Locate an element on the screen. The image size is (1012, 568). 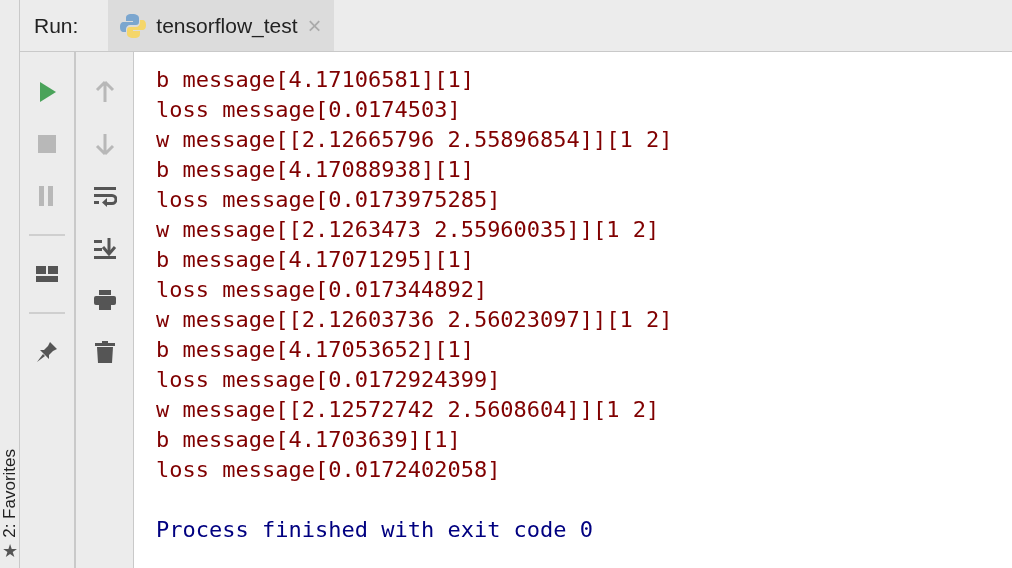
console-line: w message[[2.12665796 2.55896854]][1 2] is located at coordinates (414, 140).